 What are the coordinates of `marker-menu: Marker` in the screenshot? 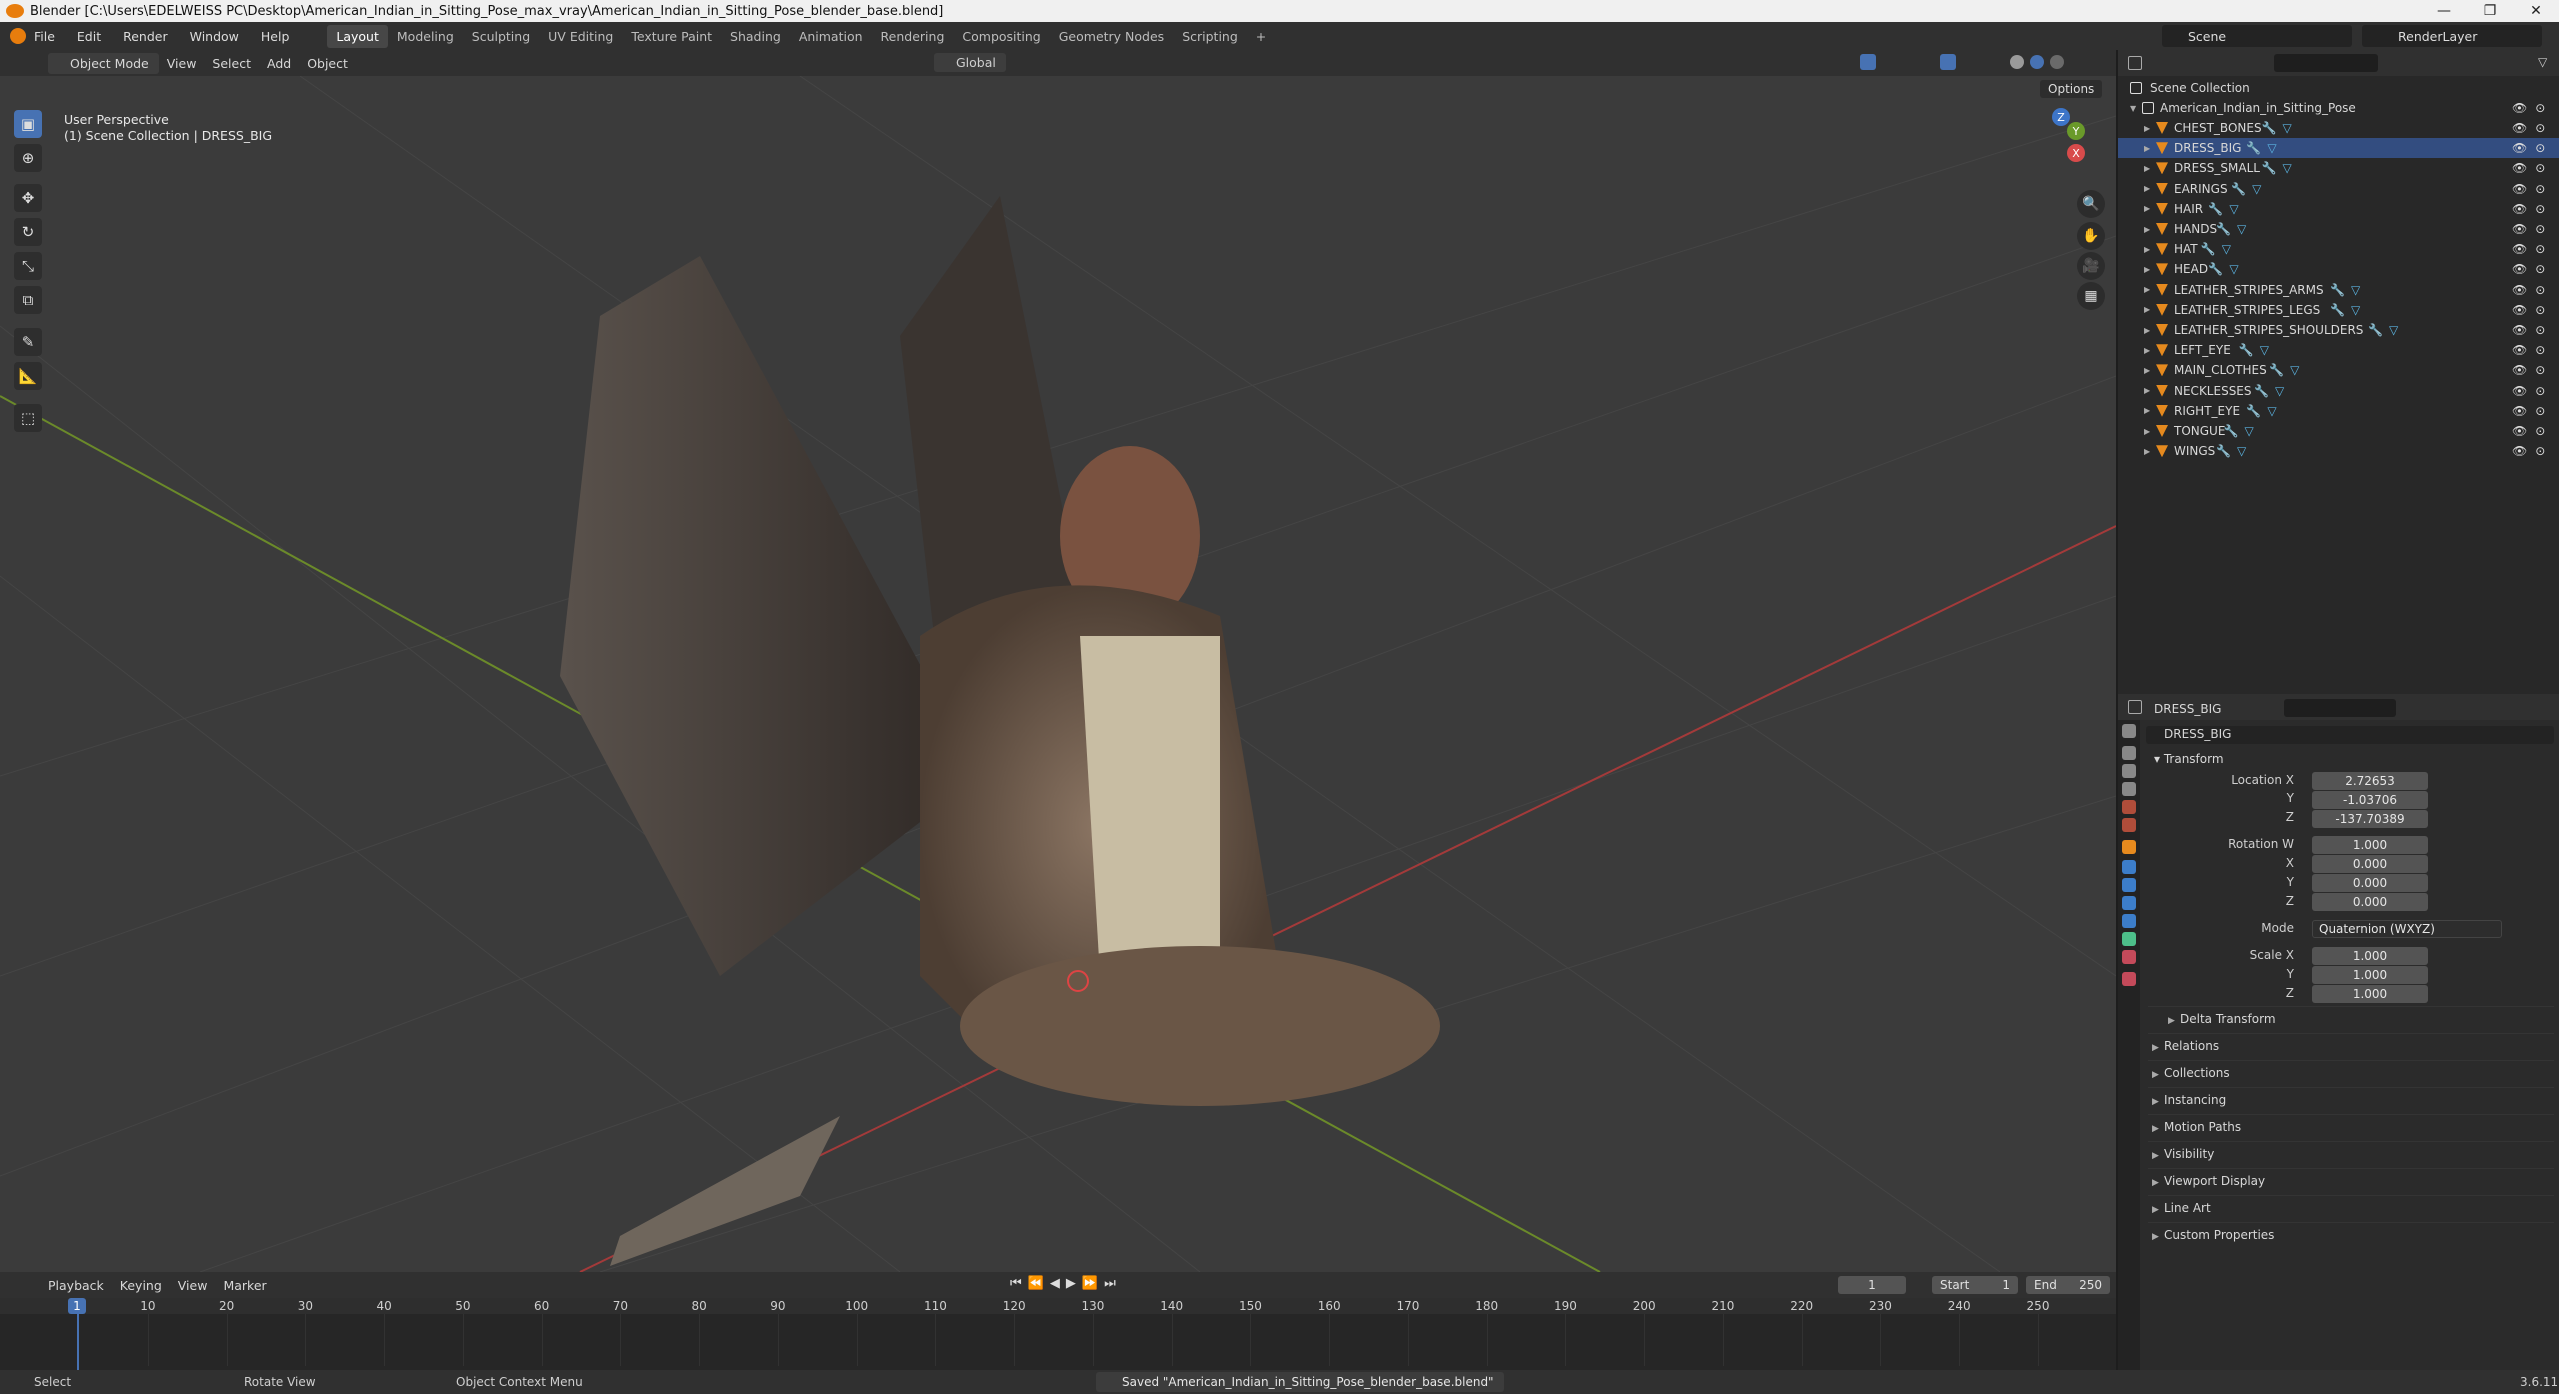 It's located at (244, 1285).